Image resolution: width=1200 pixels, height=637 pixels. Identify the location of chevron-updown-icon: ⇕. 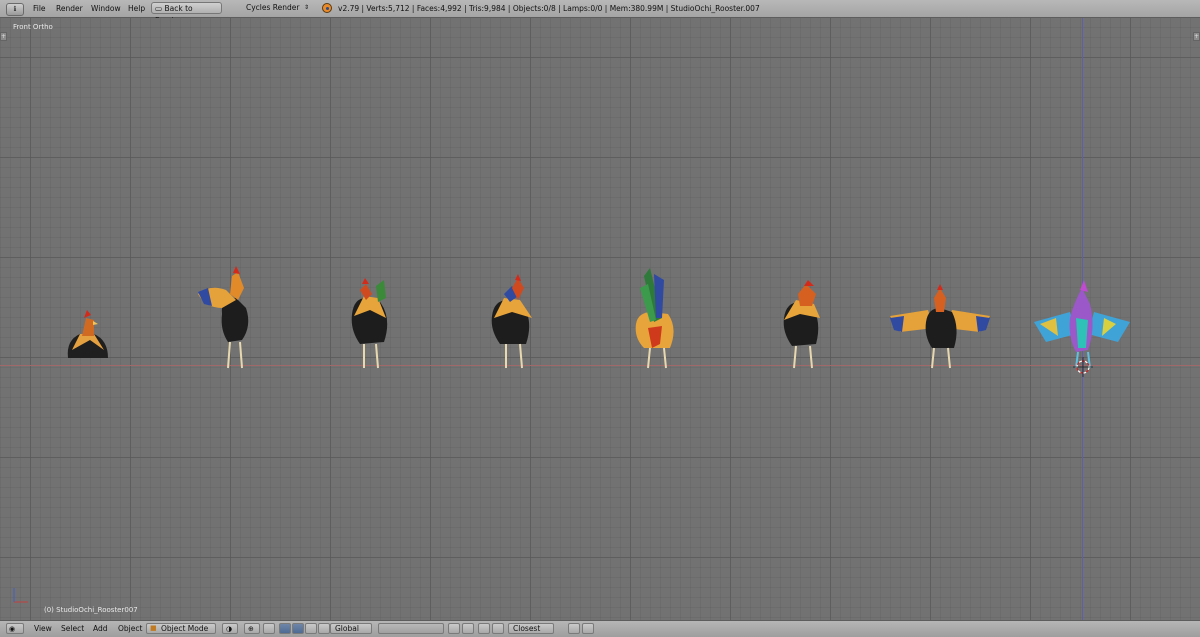
(306, 7).